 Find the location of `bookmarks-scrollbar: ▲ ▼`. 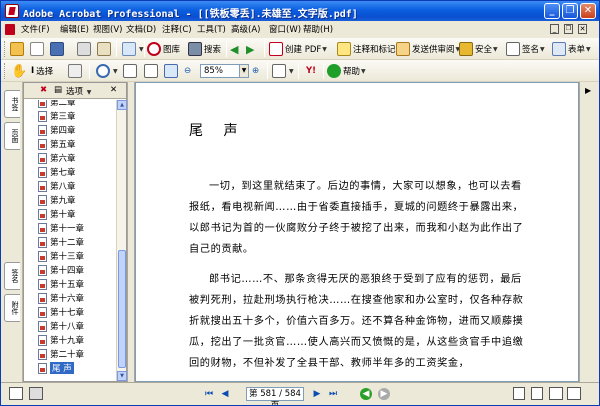

bookmarks-scrollbar: ▲ ▼ is located at coordinates (121, 240).